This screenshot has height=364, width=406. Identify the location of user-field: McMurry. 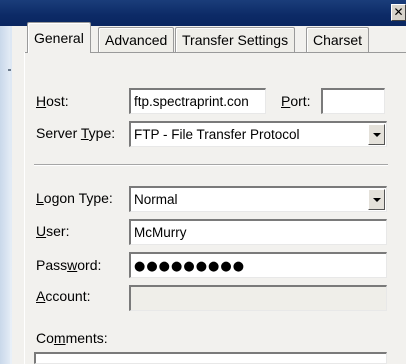
(258, 232).